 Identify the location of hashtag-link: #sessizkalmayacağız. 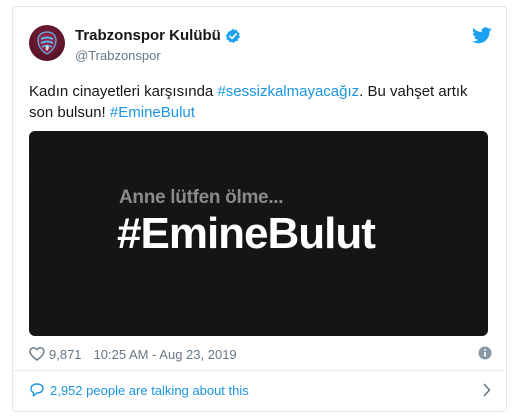
(288, 91).